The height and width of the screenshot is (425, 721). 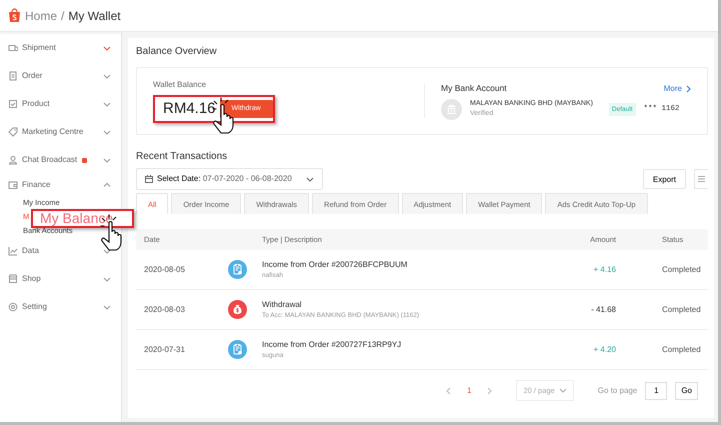 I want to click on gear-icon, so click(x=13, y=307).